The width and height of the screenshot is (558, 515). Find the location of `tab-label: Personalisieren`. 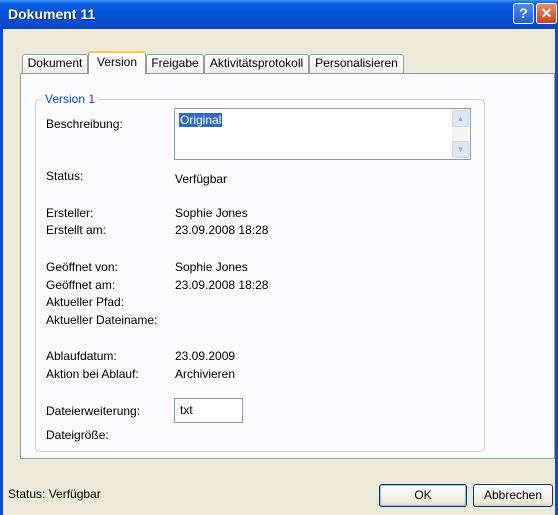

tab-label: Personalisieren is located at coordinates (356, 63).